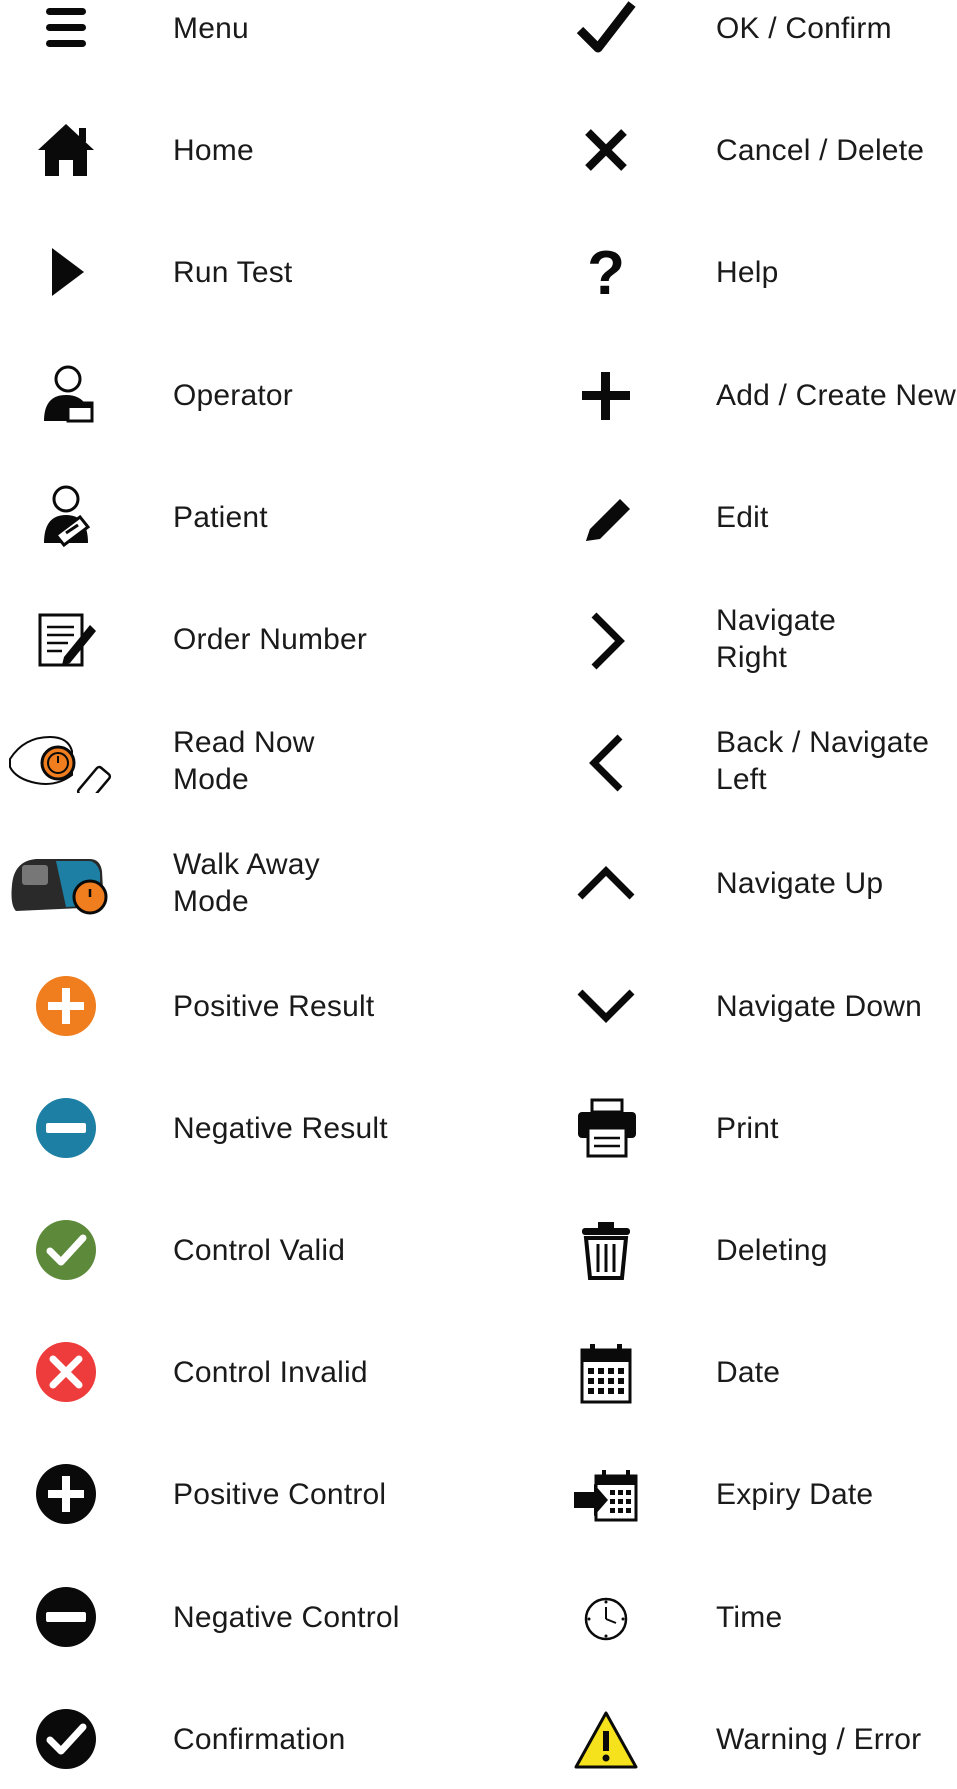  I want to click on legend-row: Navigate Up, so click(748, 883).